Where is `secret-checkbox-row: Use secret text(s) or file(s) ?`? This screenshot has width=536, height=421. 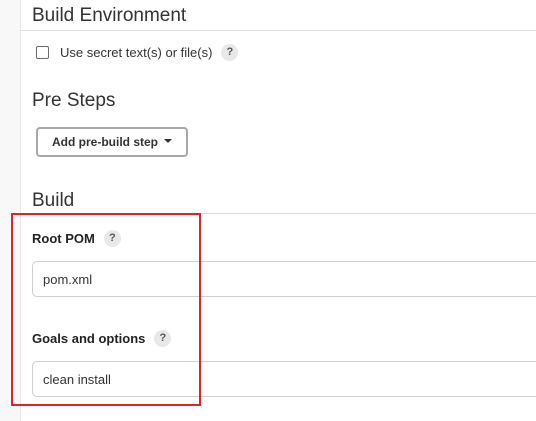
secret-checkbox-row: Use secret text(s) or file(s) ? is located at coordinates (137, 52).